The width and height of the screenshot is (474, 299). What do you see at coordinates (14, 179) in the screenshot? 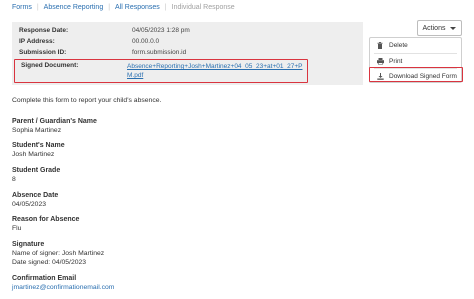
I see `field-value: 8` at bounding box center [14, 179].